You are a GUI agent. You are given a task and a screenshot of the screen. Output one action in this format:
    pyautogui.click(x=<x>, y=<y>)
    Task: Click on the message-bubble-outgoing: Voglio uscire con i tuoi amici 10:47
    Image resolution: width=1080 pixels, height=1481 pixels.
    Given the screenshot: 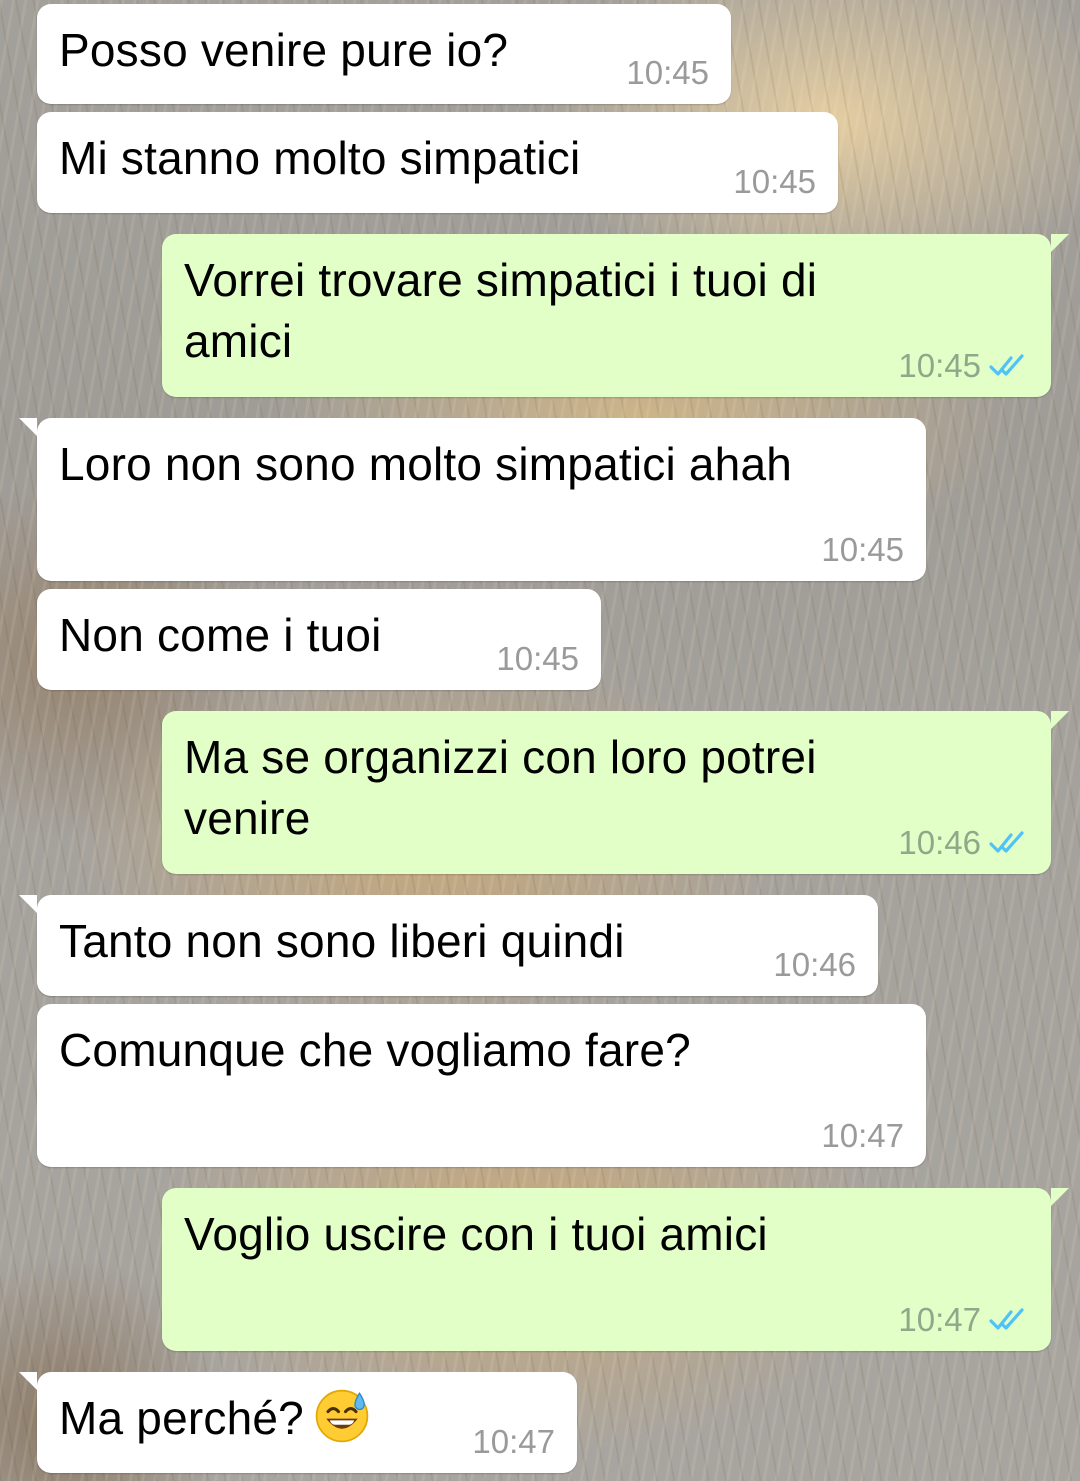 What is the action you would take?
    pyautogui.click(x=615, y=1269)
    